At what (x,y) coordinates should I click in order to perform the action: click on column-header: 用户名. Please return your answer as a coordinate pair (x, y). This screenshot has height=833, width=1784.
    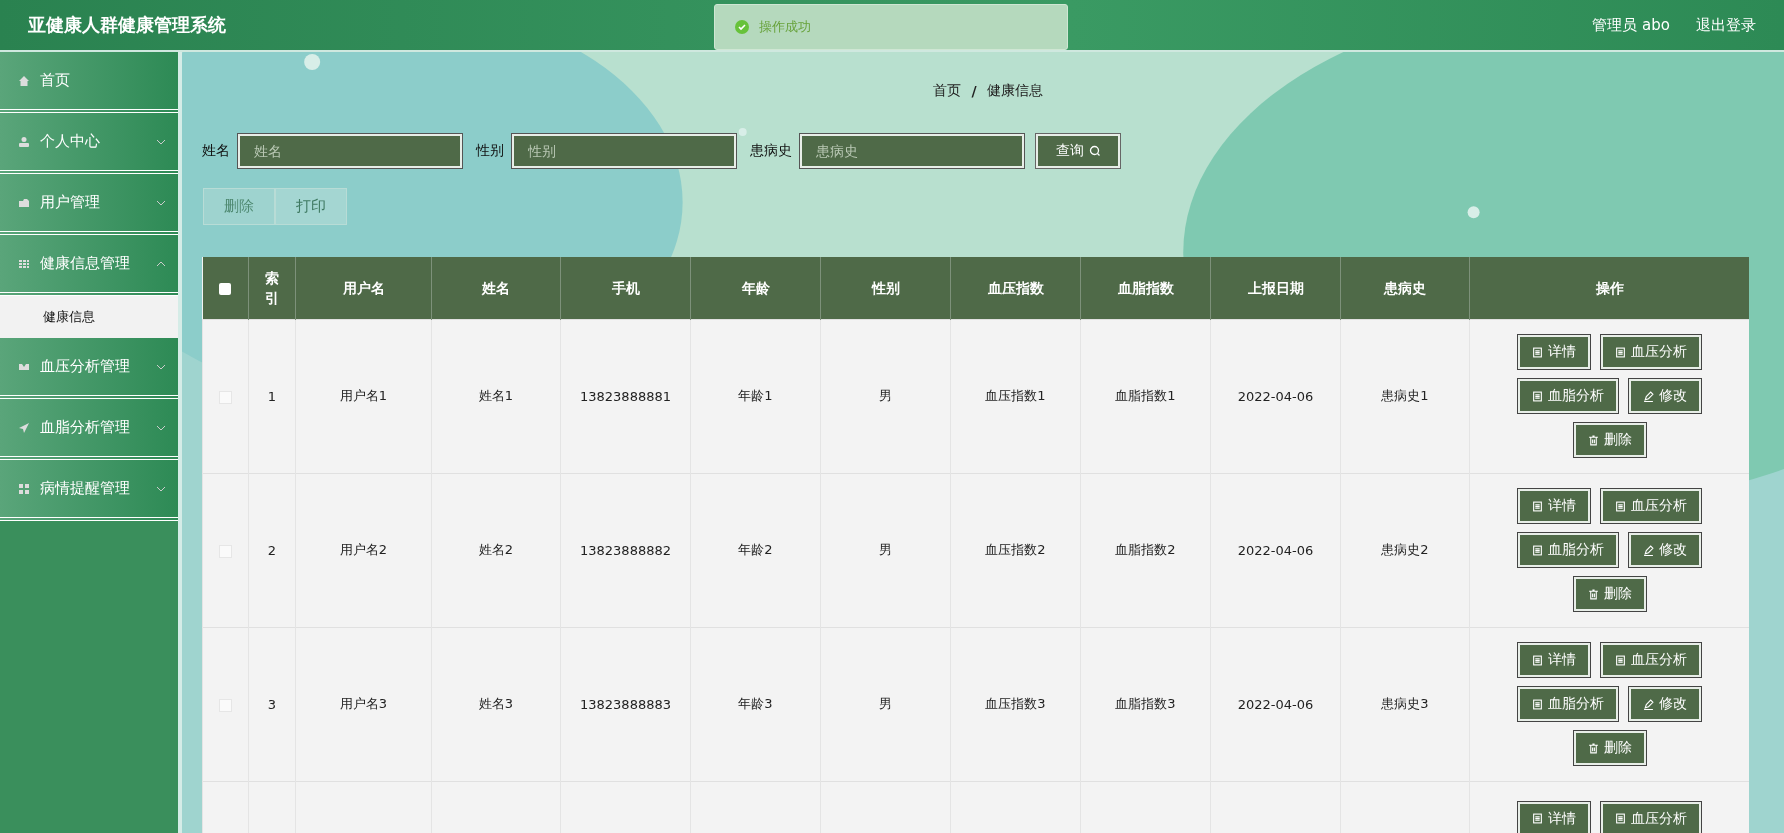
    Looking at the image, I should click on (363, 288).